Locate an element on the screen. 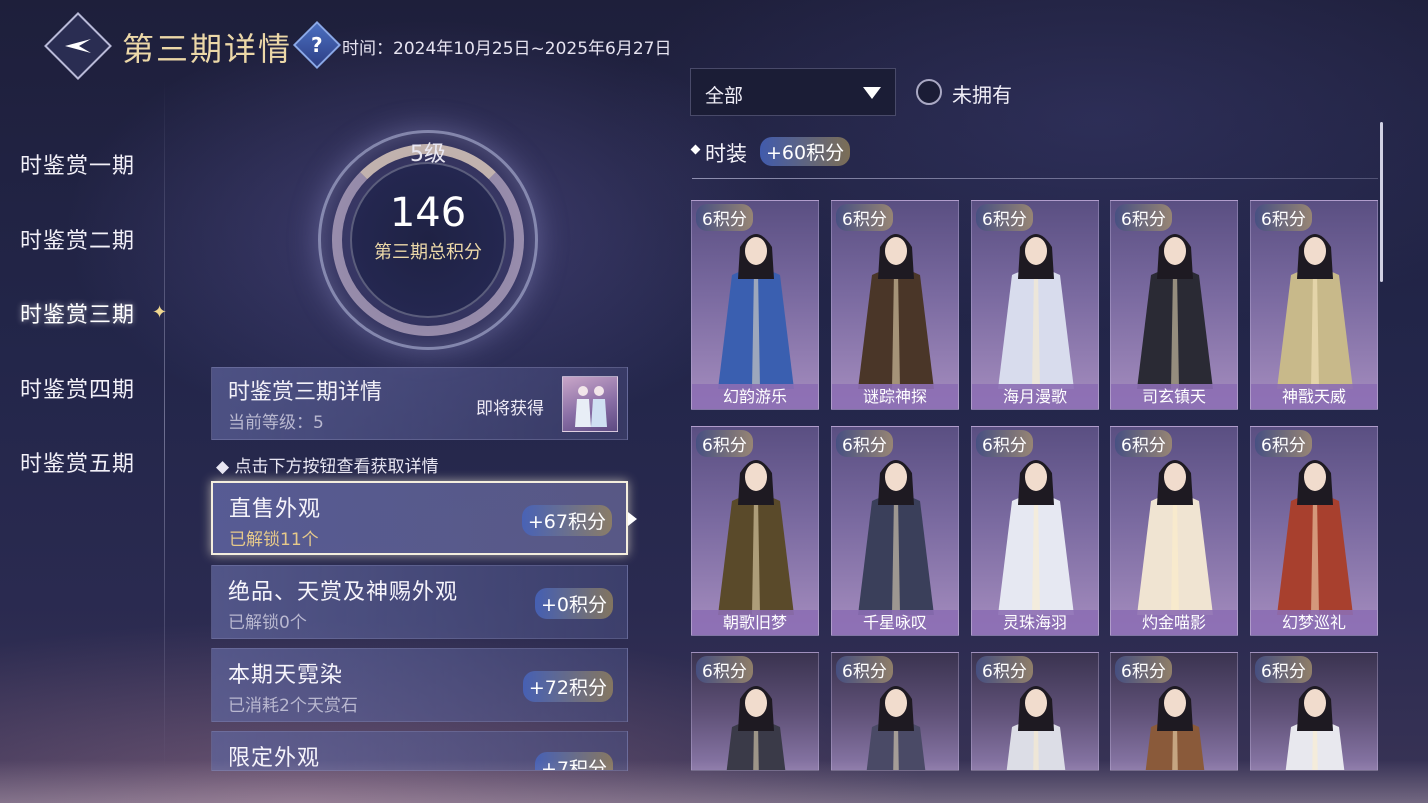 The height and width of the screenshot is (803, 1428). back-arrow-icon is located at coordinates (78, 46).